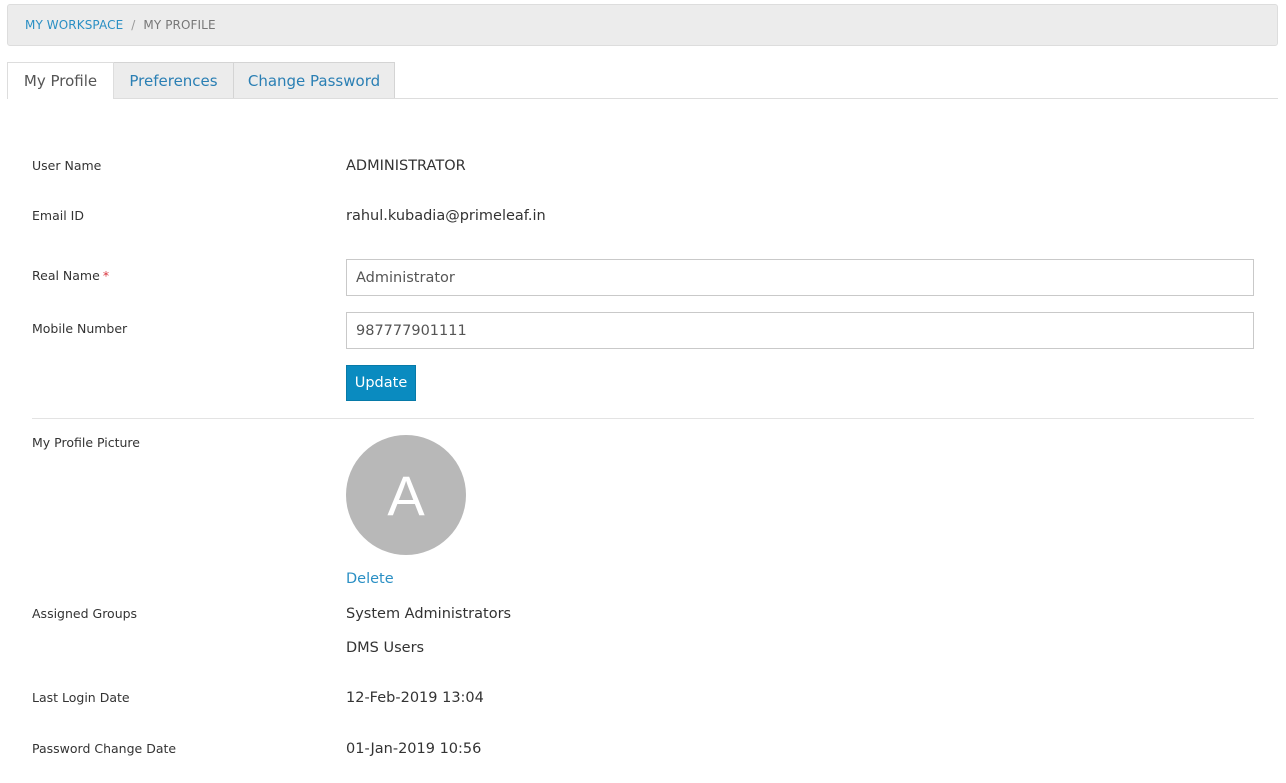  Describe the element at coordinates (179, 25) in the screenshot. I see `breadcrumb-current: MY PROFILE` at that location.